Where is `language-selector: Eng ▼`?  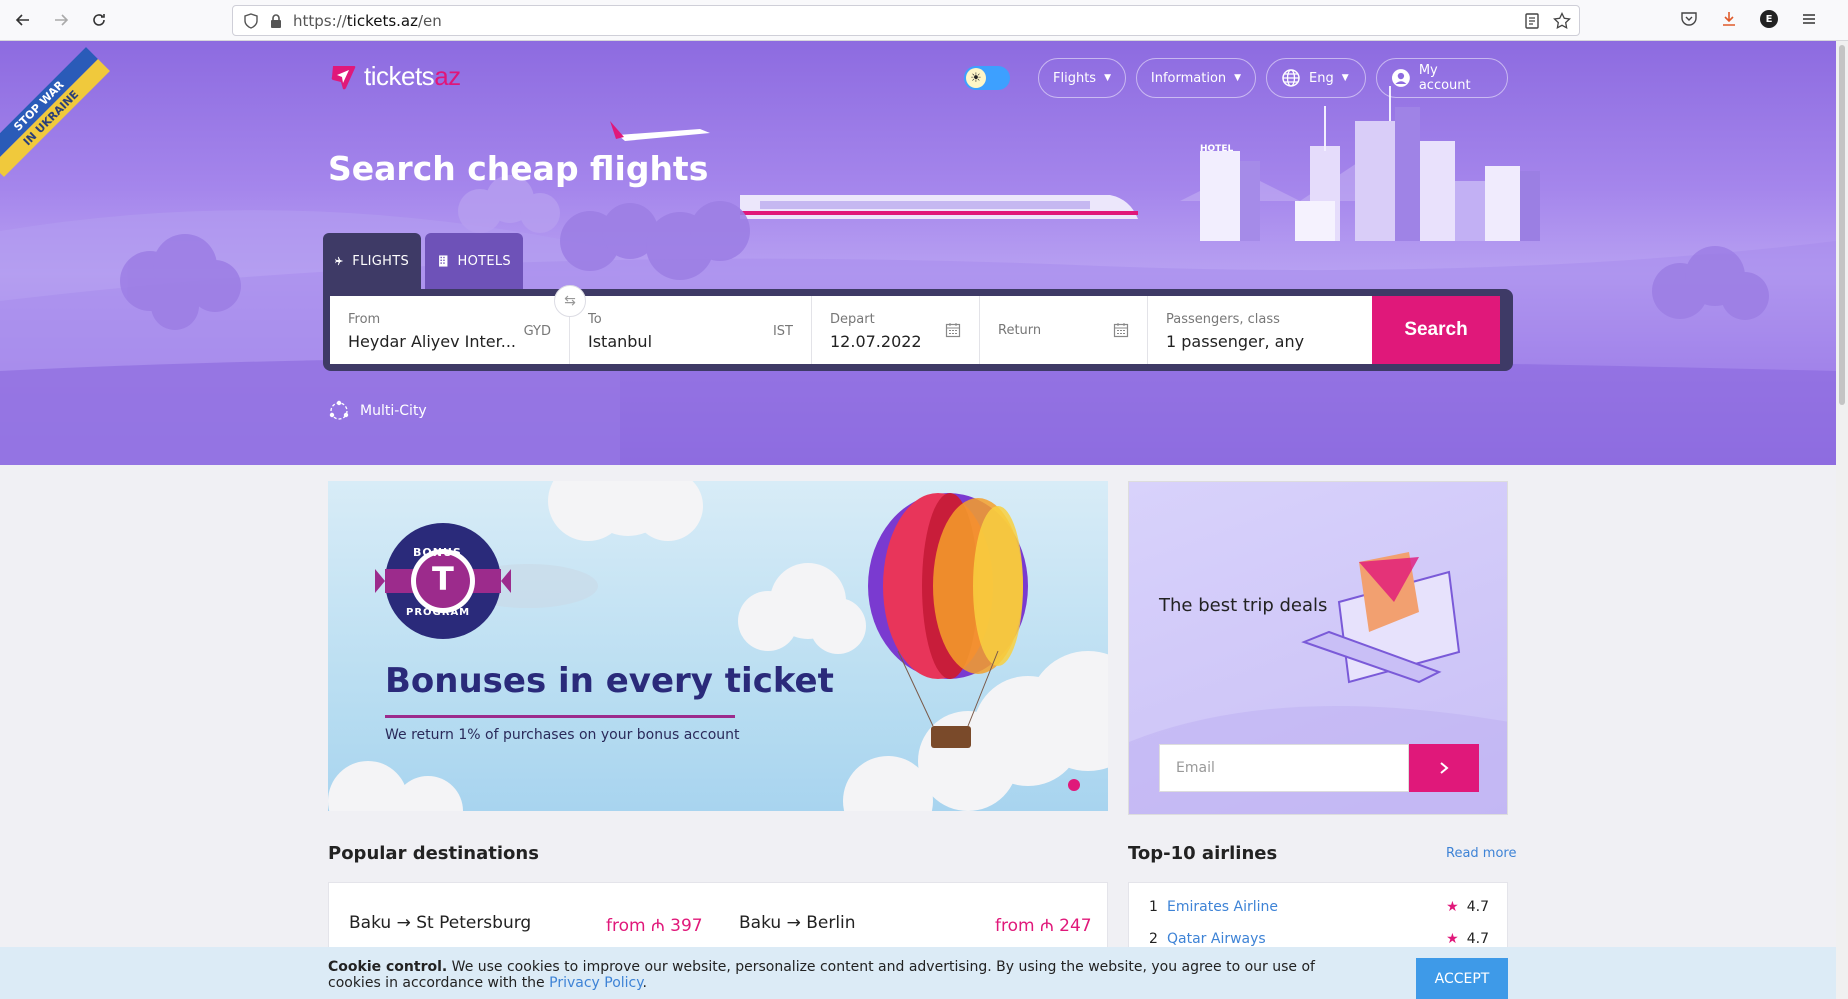 language-selector: Eng ▼ is located at coordinates (1316, 78).